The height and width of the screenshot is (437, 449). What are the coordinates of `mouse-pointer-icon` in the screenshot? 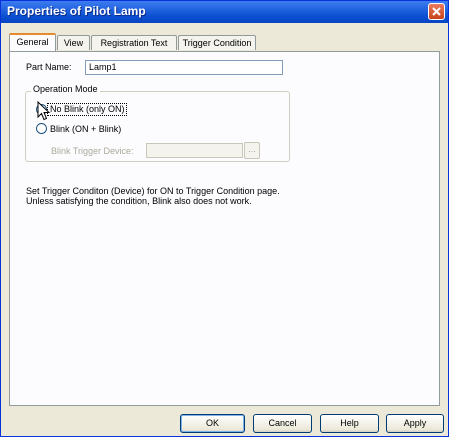 It's located at (44, 111).